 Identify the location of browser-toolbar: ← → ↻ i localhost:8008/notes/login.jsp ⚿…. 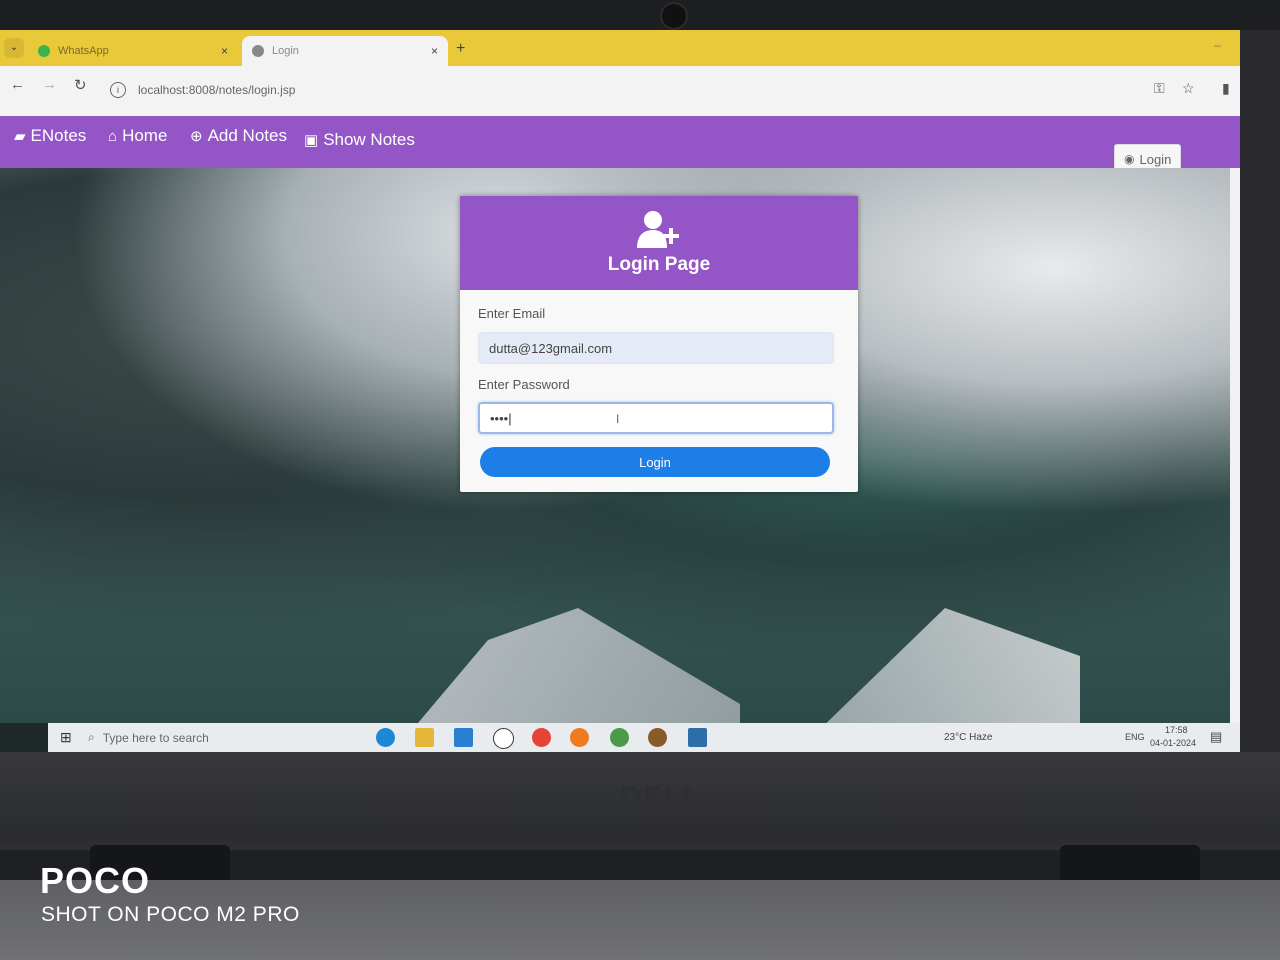
(620, 91).